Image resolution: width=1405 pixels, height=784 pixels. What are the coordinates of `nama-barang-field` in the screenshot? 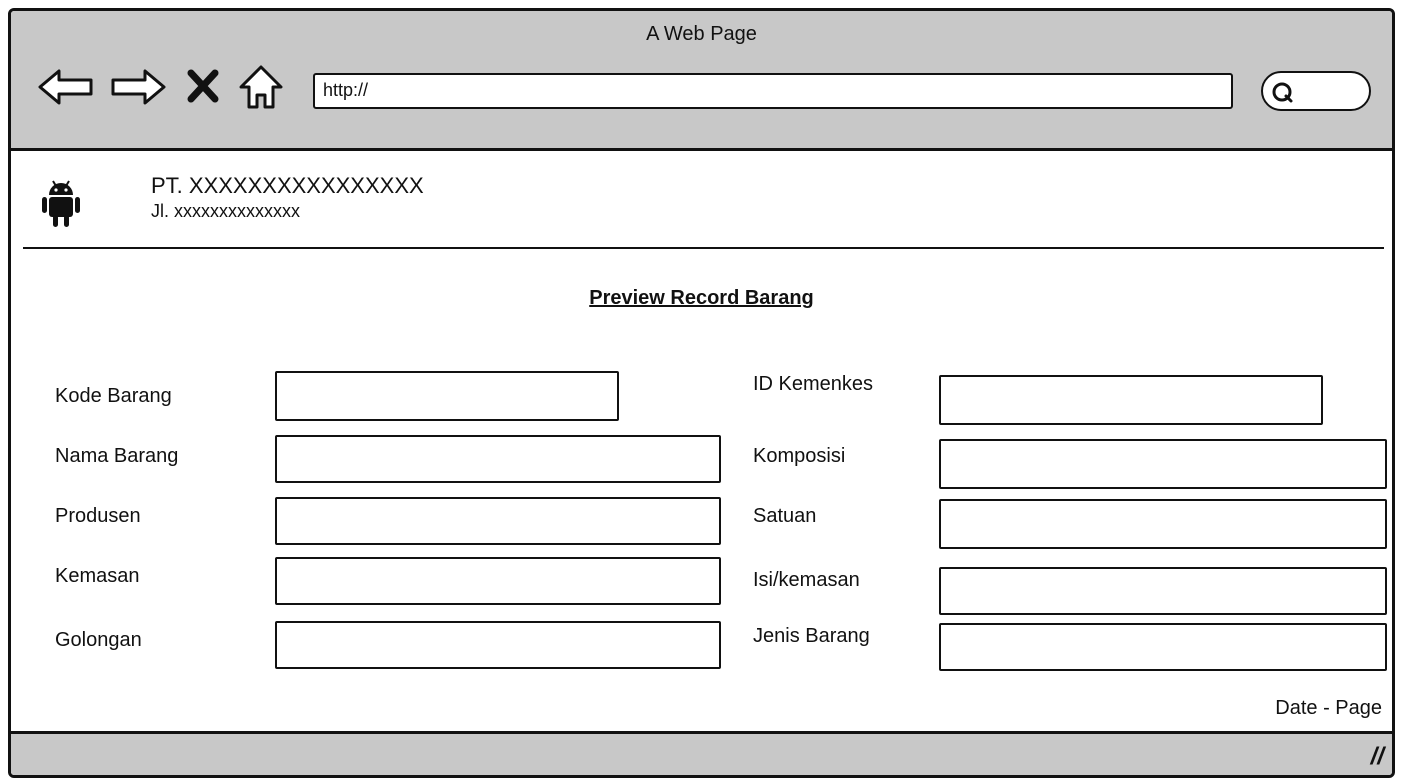 It's located at (498, 459).